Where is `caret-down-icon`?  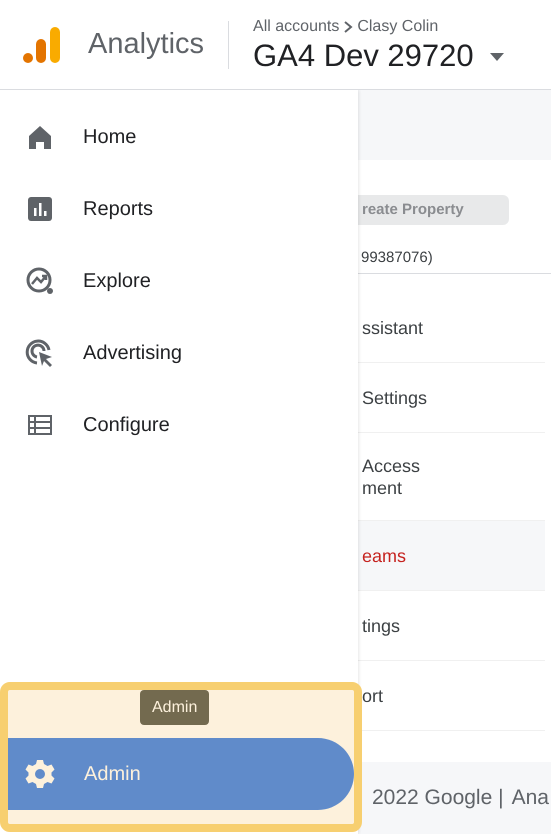 caret-down-icon is located at coordinates (497, 56).